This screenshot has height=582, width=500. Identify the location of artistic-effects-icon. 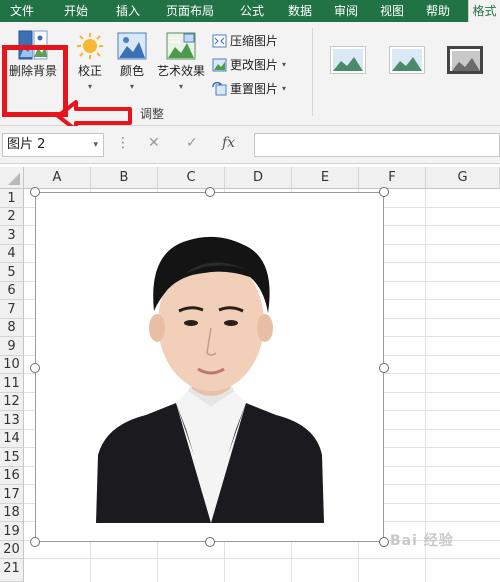
(181, 46).